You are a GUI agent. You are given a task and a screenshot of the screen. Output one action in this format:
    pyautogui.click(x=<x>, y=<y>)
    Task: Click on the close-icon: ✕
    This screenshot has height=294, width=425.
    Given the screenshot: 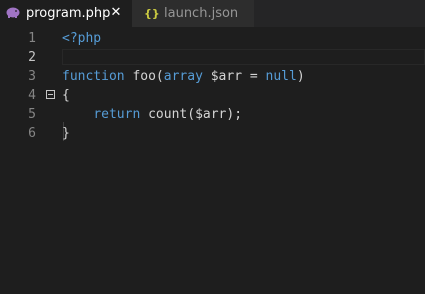 What is the action you would take?
    pyautogui.click(x=116, y=13)
    